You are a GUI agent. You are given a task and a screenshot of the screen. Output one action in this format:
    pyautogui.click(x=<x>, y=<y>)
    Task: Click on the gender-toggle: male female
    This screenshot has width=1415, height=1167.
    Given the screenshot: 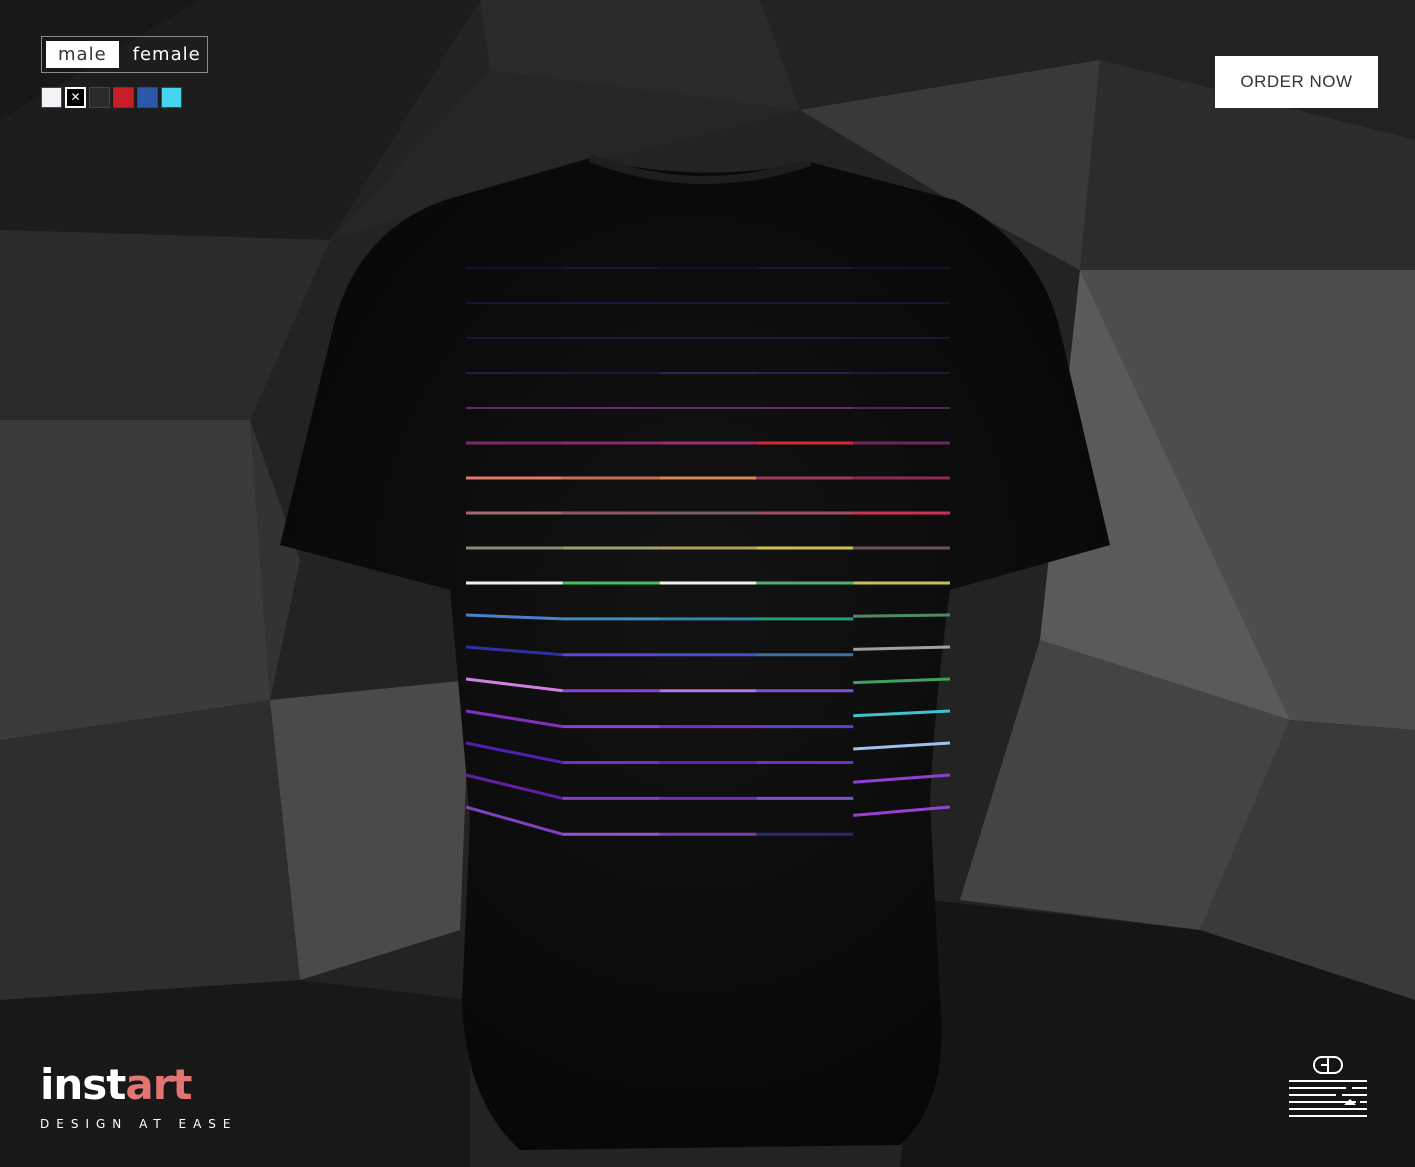 What is the action you would take?
    pyautogui.click(x=124, y=54)
    